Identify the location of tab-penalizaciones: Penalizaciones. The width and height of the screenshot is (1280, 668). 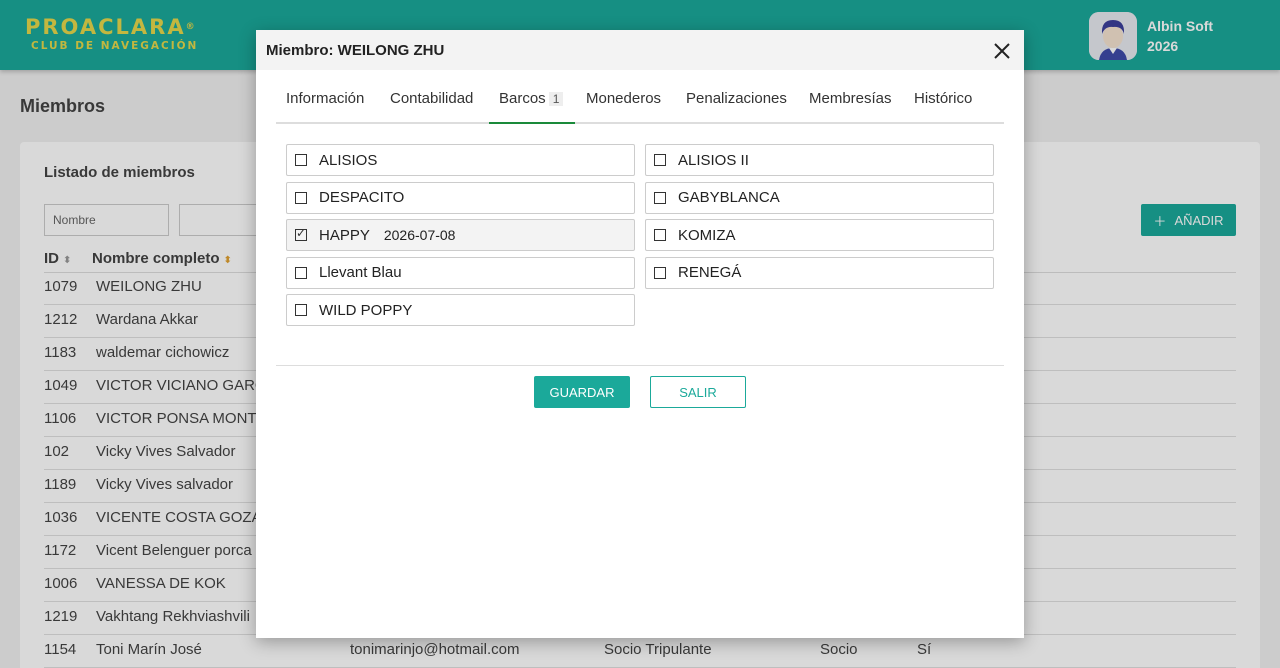
(736, 107).